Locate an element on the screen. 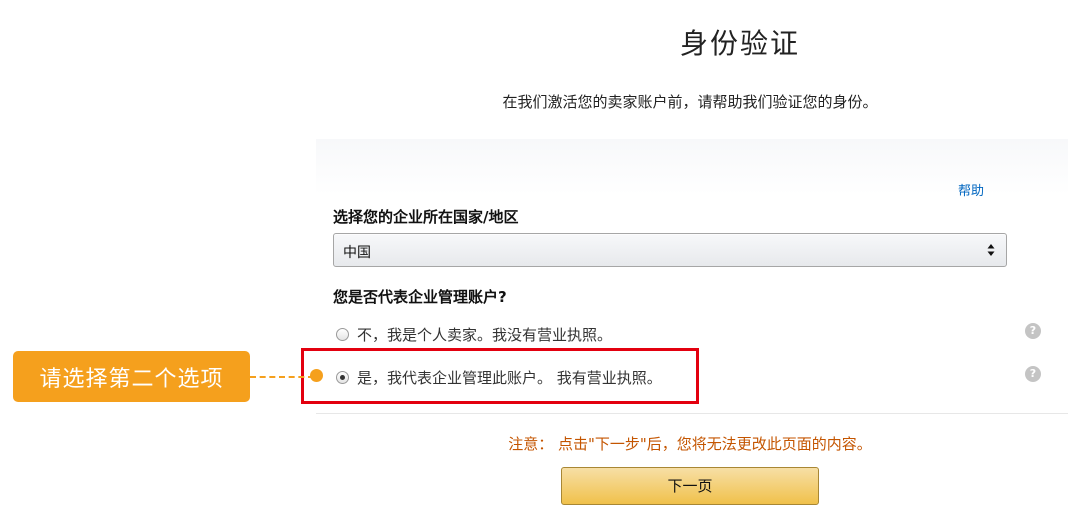 The image size is (1080, 532). country-select-value: 中国 is located at coordinates (357, 253).